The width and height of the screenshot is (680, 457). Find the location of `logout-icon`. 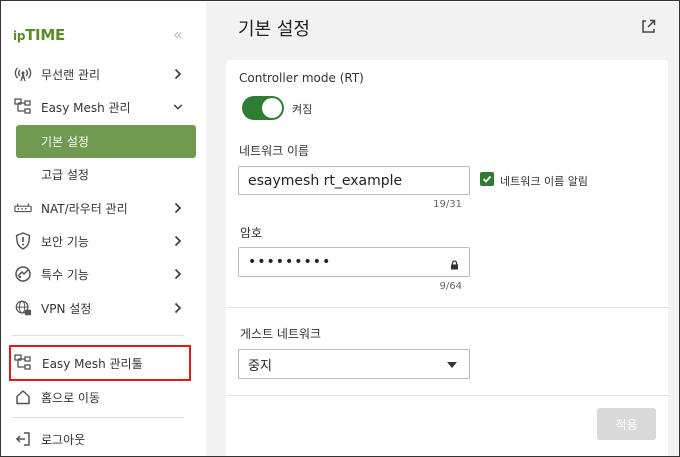

logout-icon is located at coordinates (23, 439).